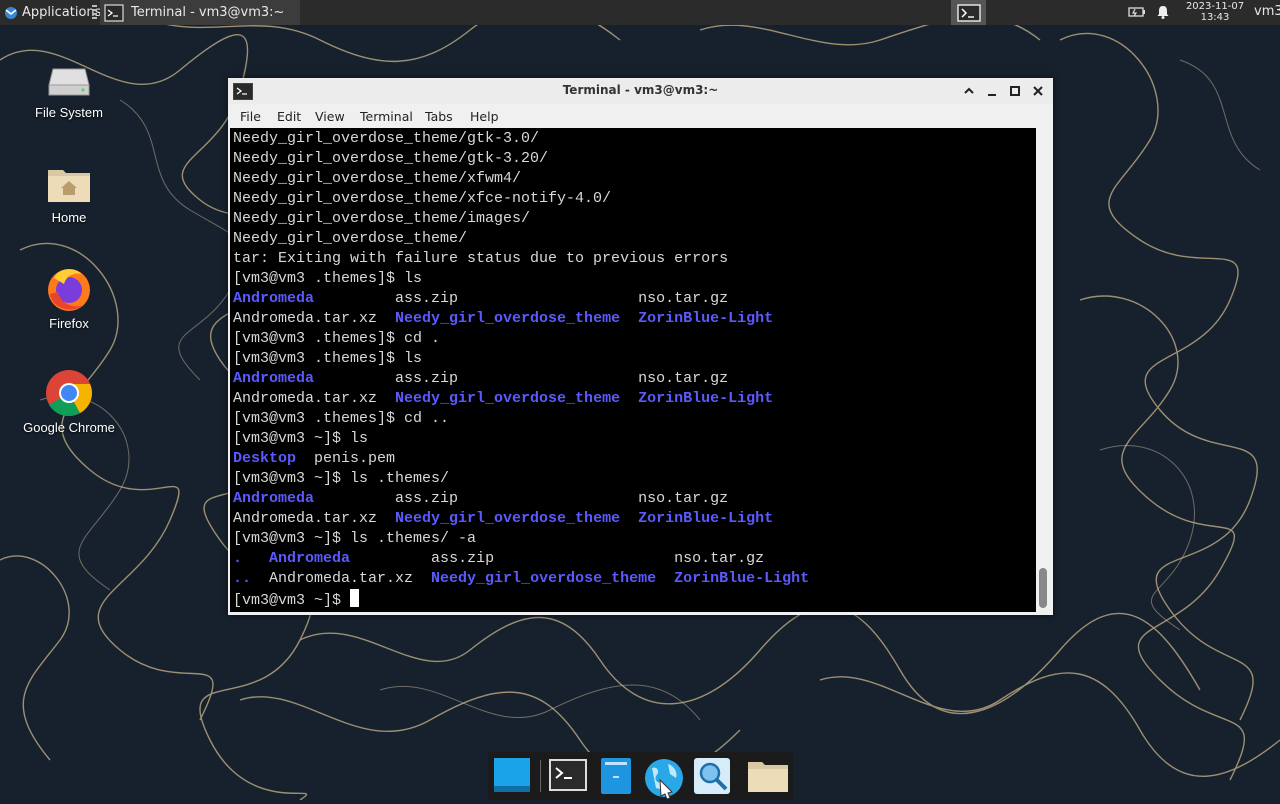 The width and height of the screenshot is (1280, 804). Describe the element at coordinates (386, 138) in the screenshot. I see `terminal-text-segment: Needy_girl_overdose_theme/gtk-3.0/` at that location.